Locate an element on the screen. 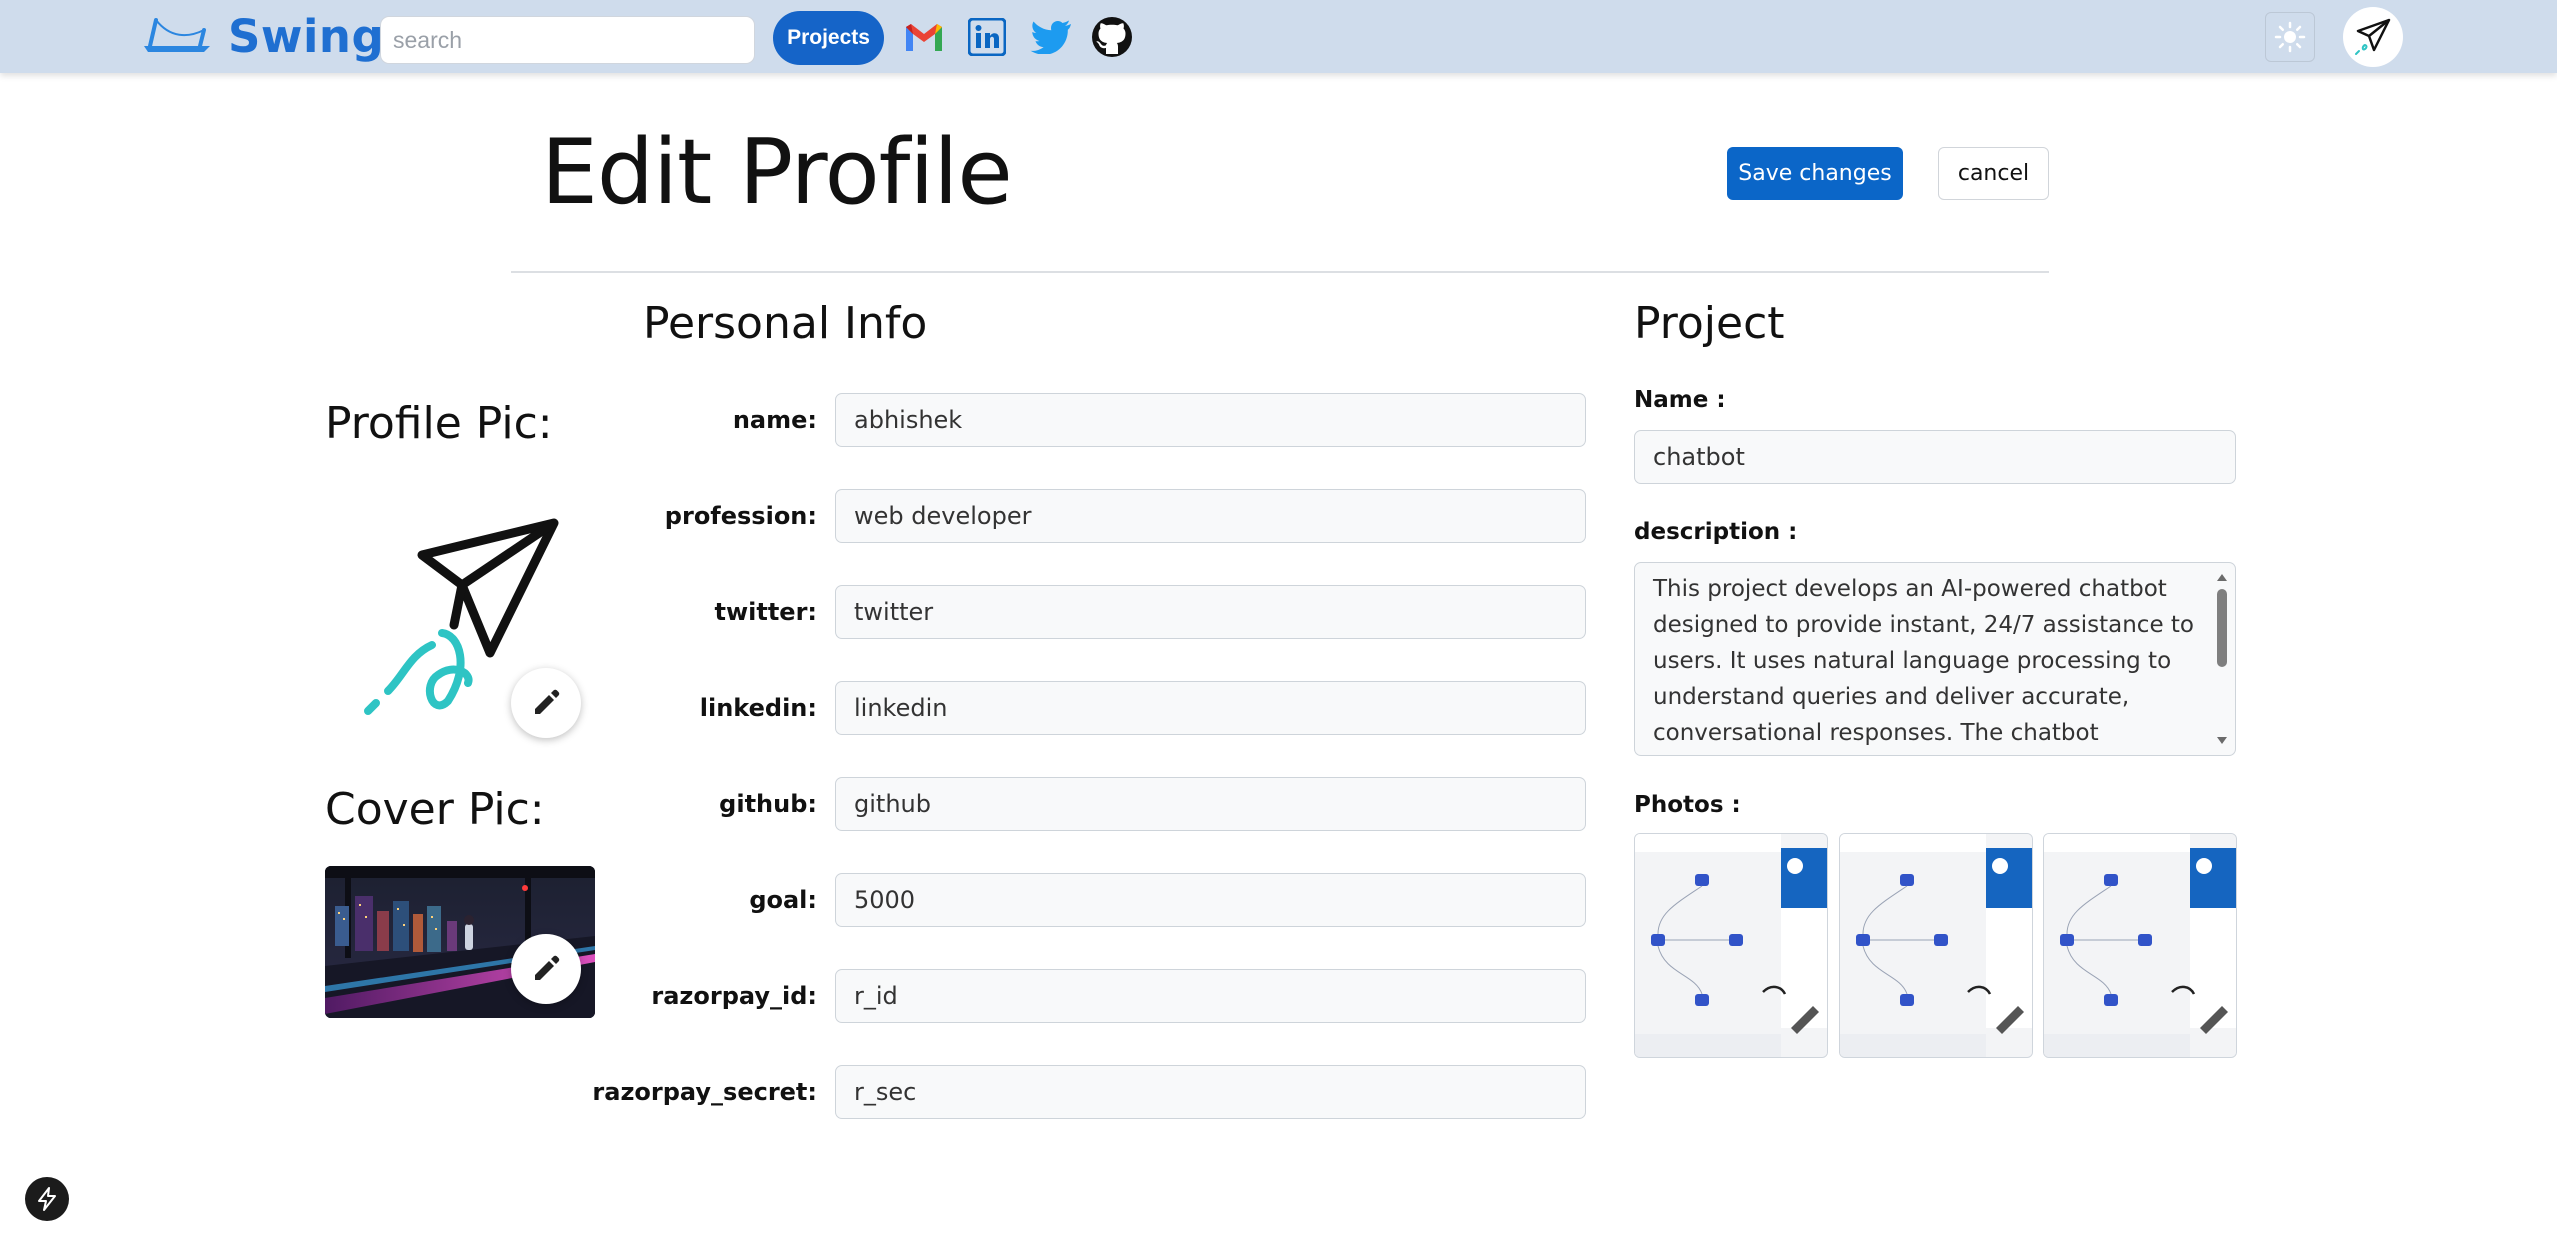  gmail-icon is located at coordinates (924, 37).